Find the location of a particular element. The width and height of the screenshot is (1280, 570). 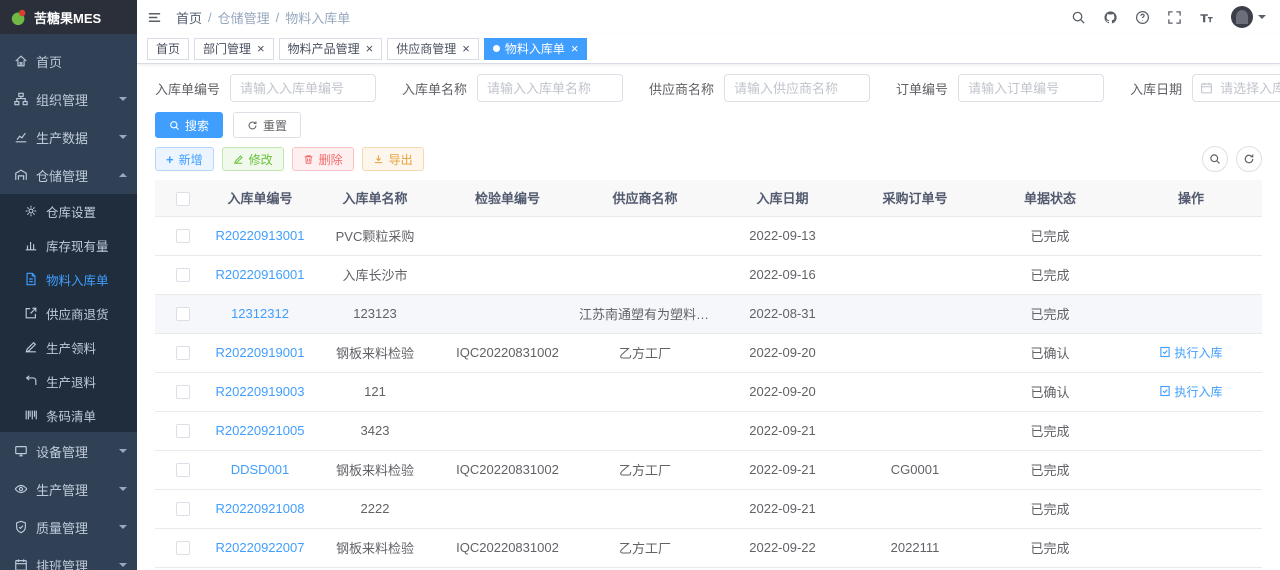

sidebar-item-warehouse-settings: 仓库设置 is located at coordinates (68, 211).